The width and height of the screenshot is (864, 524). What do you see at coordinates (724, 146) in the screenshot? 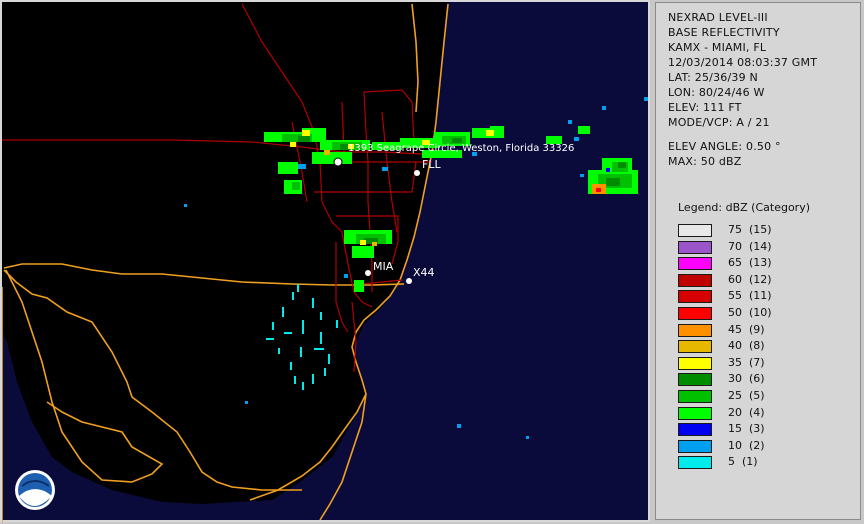
I see `elev-angle-line: ELEV ANGLE: 0.50 °` at bounding box center [724, 146].